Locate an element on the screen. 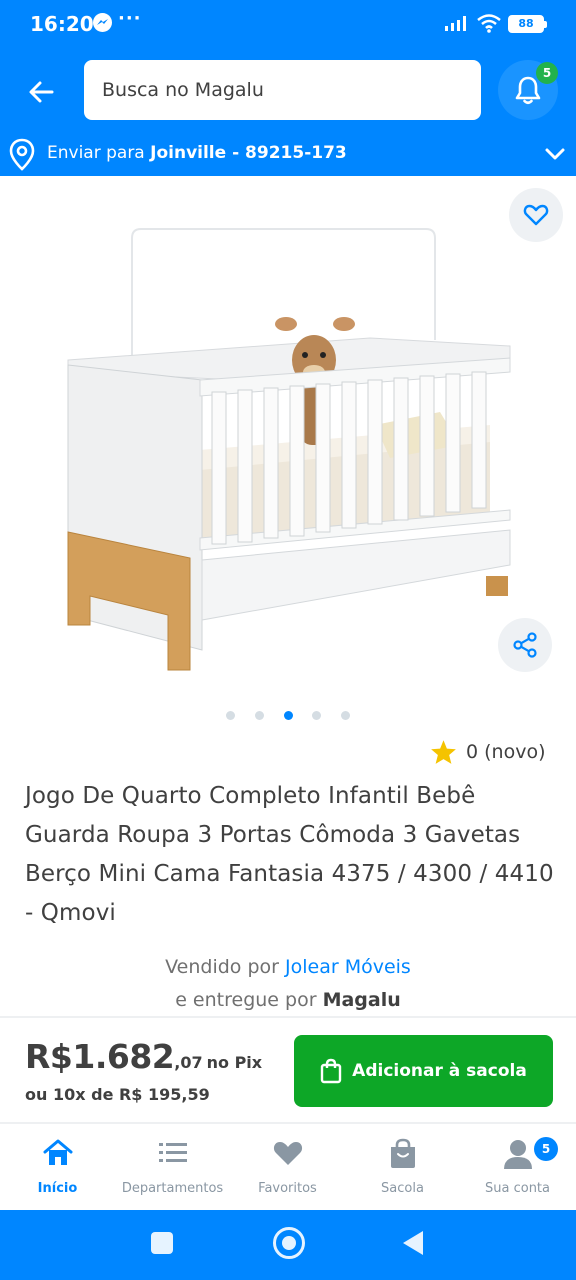 The image size is (576, 1280). shipping-prefix: Enviar para is located at coordinates (96, 153).